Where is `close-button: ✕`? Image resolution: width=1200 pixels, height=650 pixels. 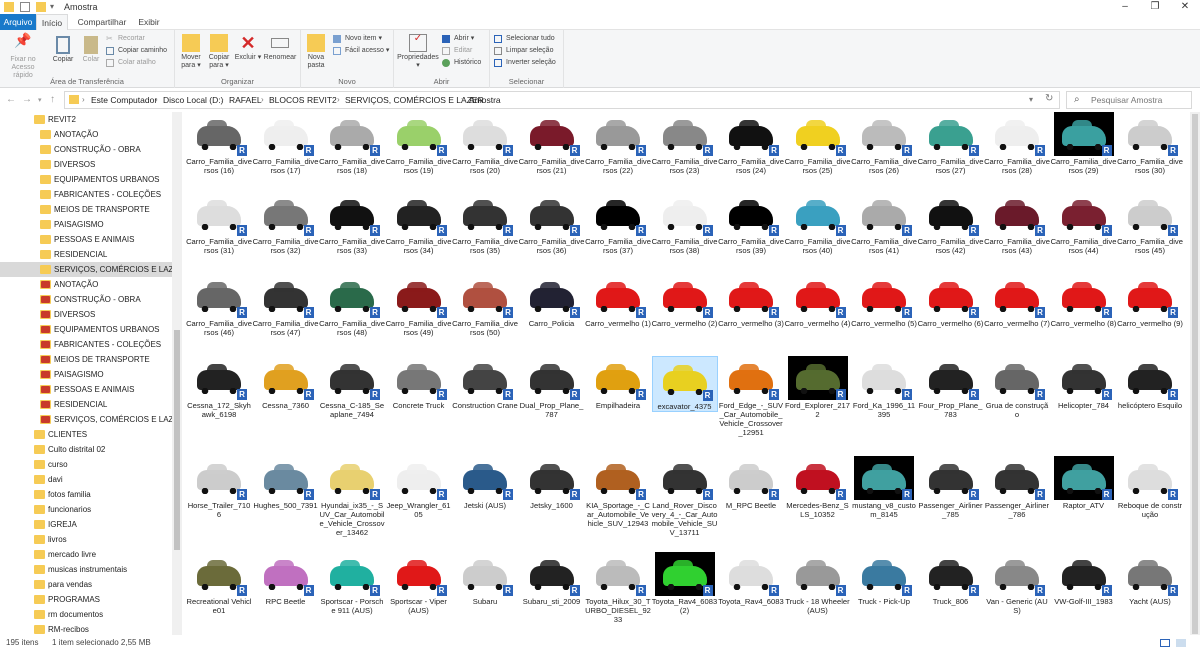 close-button: ✕ is located at coordinates (1185, 7).